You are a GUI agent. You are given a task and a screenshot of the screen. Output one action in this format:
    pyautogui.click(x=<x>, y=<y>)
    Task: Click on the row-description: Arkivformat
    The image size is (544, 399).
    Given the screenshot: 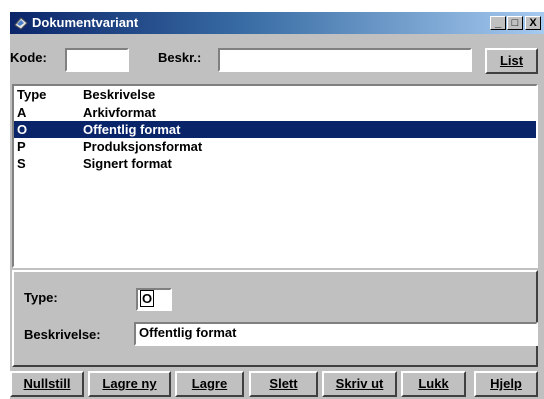 What is the action you would take?
    pyautogui.click(x=119, y=112)
    